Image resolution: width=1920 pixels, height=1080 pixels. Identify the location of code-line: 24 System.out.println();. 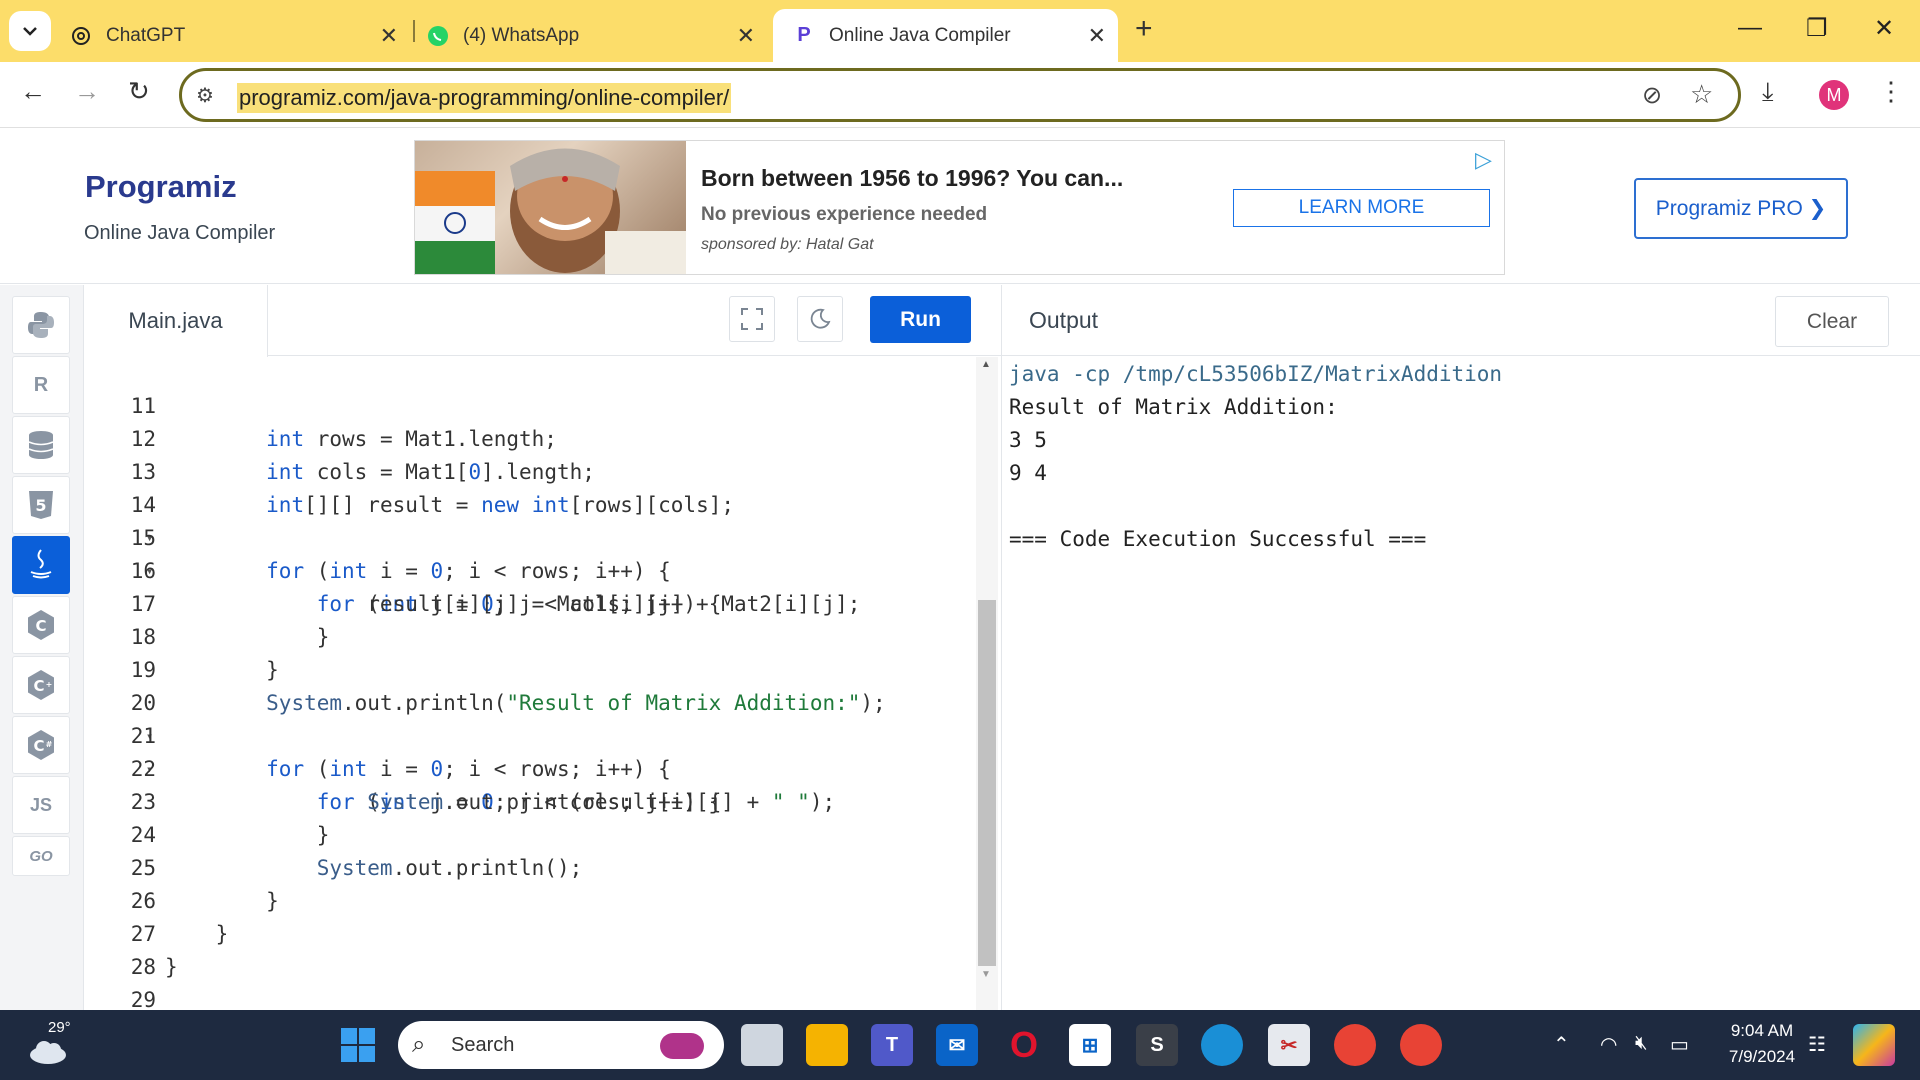
(356, 851).